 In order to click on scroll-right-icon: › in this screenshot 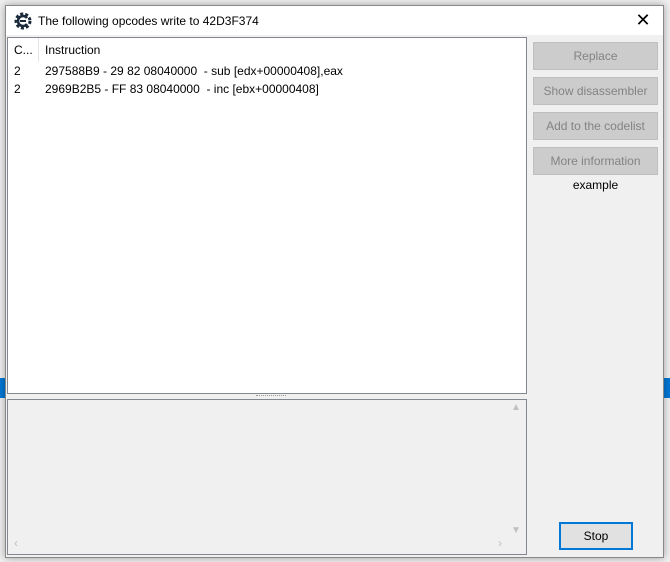, I will do `click(500, 543)`.